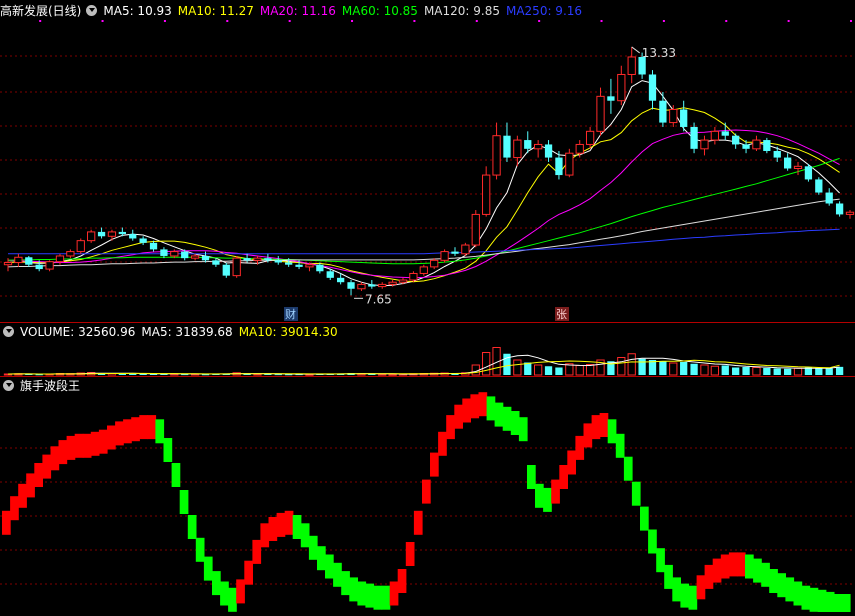  What do you see at coordinates (43, 386) in the screenshot?
I see `indicator-header: 旗手波段王` at bounding box center [43, 386].